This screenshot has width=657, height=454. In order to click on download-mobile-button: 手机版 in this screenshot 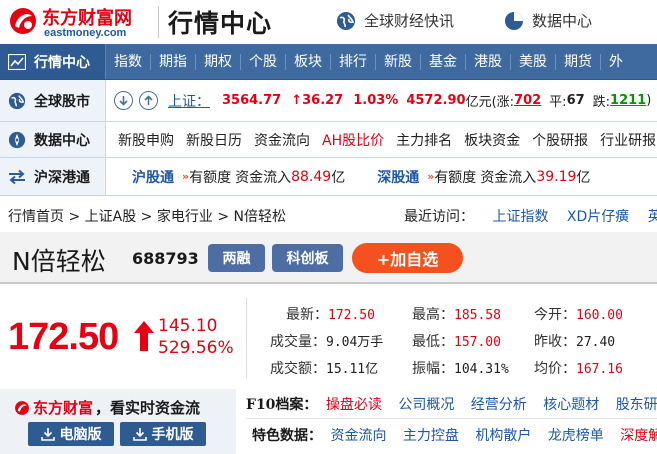, I will do `click(163, 434)`.